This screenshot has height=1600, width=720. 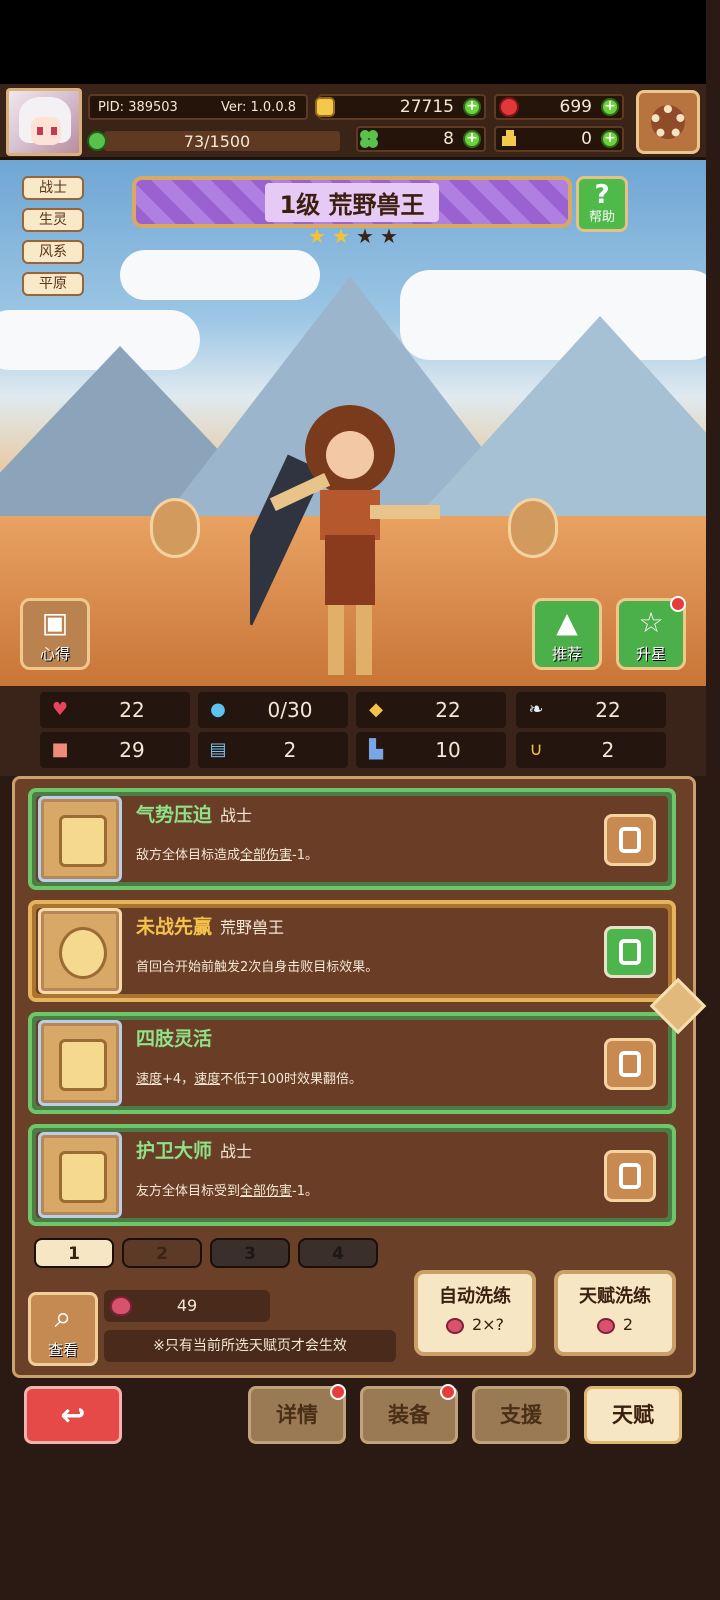 What do you see at coordinates (591, 750) in the screenshot?
I see `stat-luck: ∪ 2` at bounding box center [591, 750].